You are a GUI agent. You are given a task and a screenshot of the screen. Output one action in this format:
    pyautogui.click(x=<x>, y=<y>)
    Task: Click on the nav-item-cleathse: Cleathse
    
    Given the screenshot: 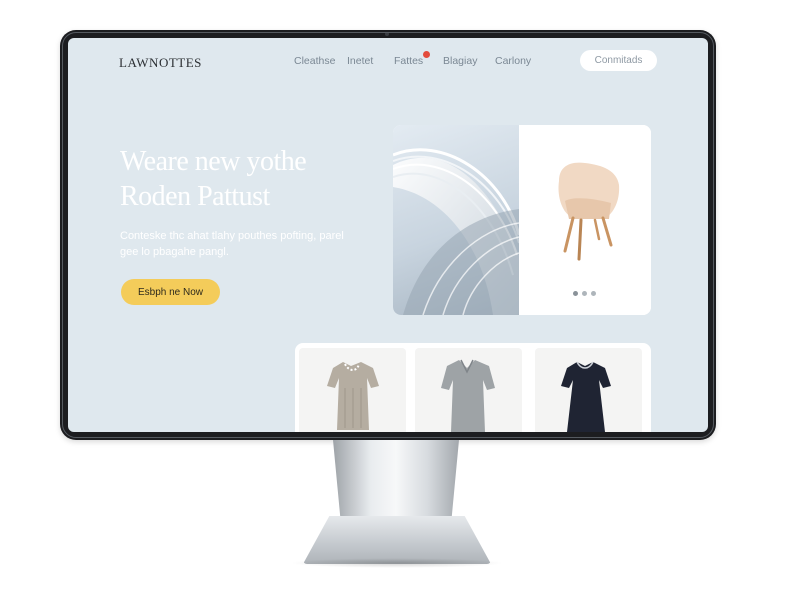 What is the action you would take?
    pyautogui.click(x=314, y=61)
    